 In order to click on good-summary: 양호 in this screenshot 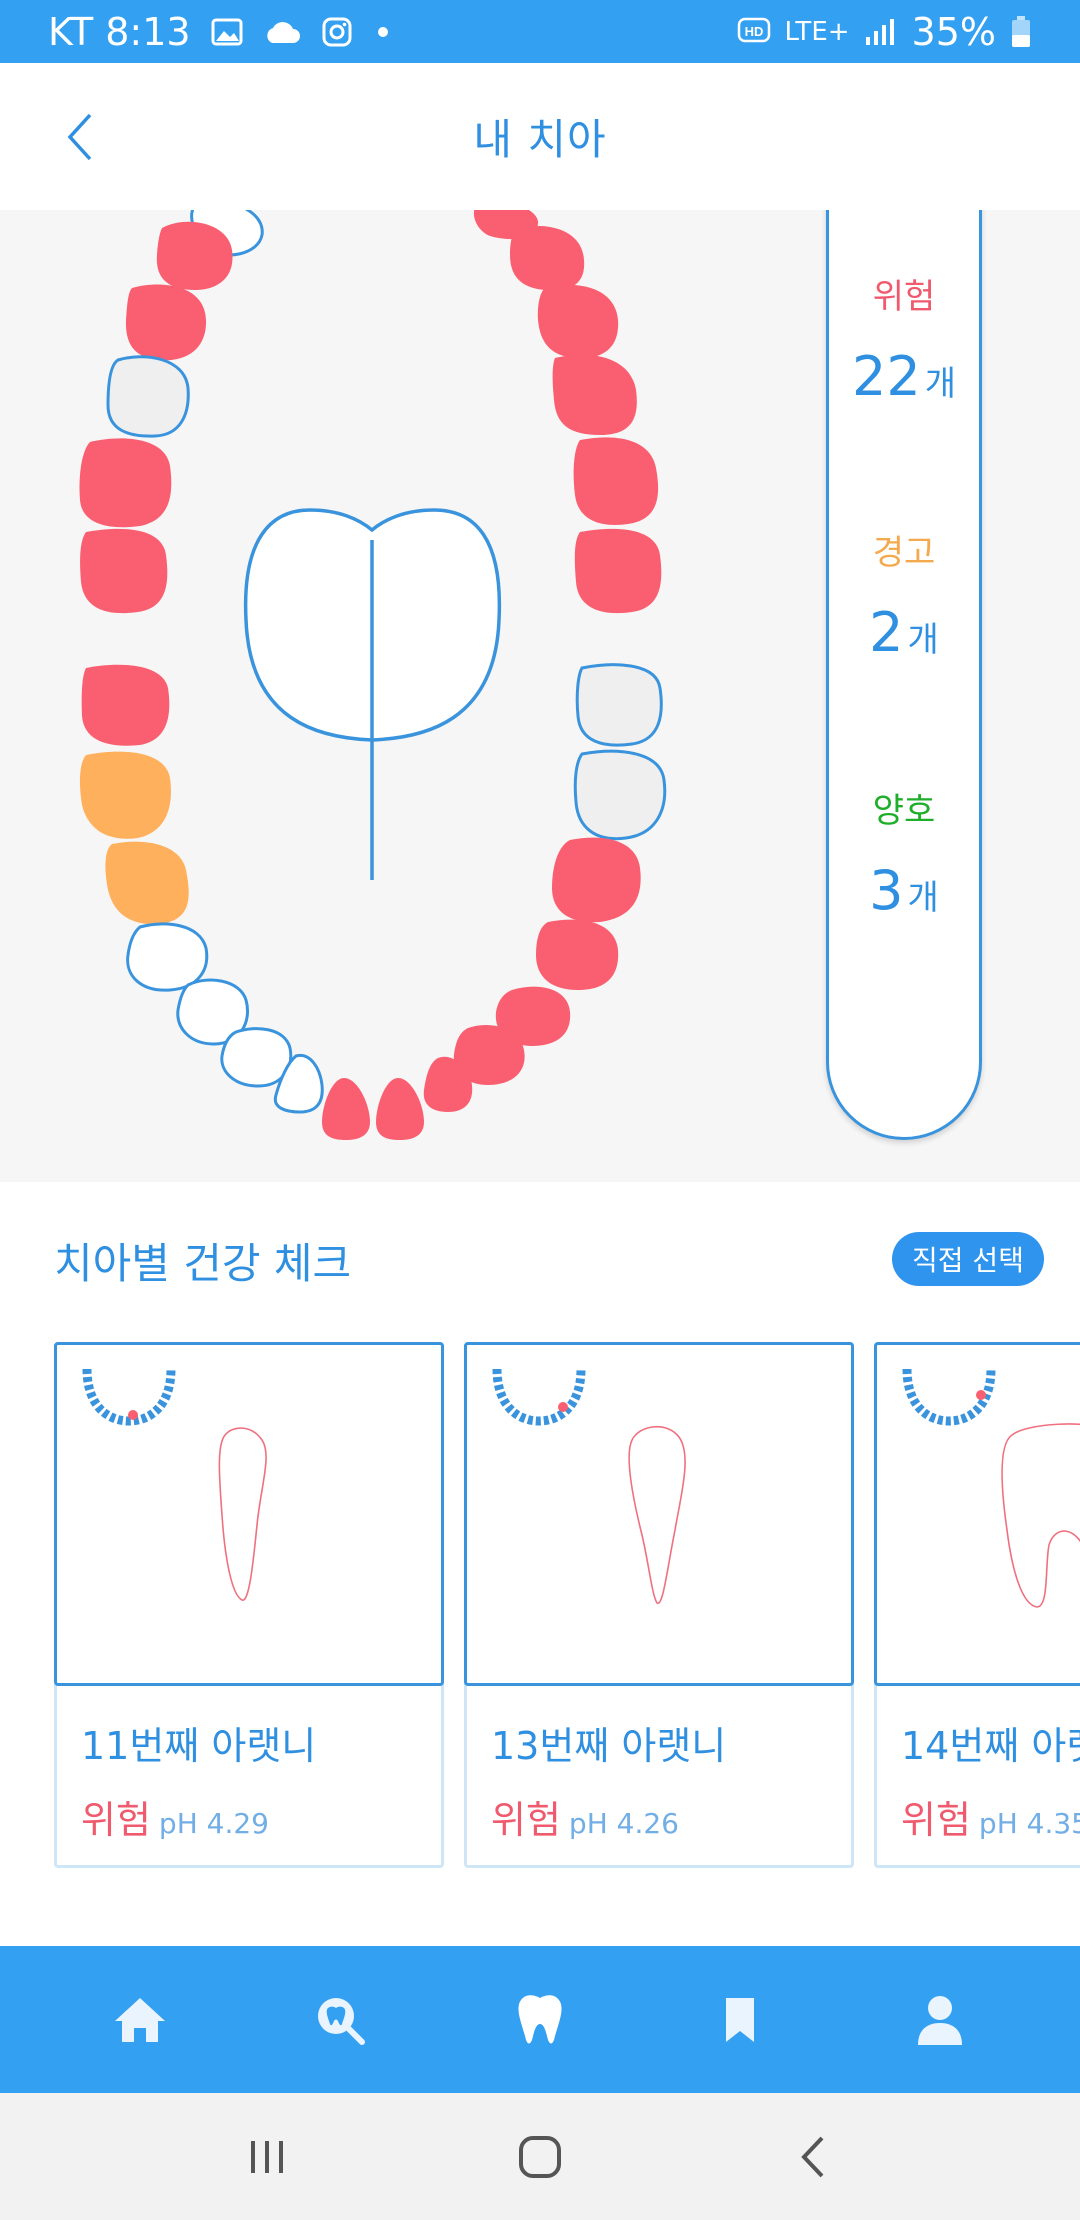, I will do `click(904, 807)`.